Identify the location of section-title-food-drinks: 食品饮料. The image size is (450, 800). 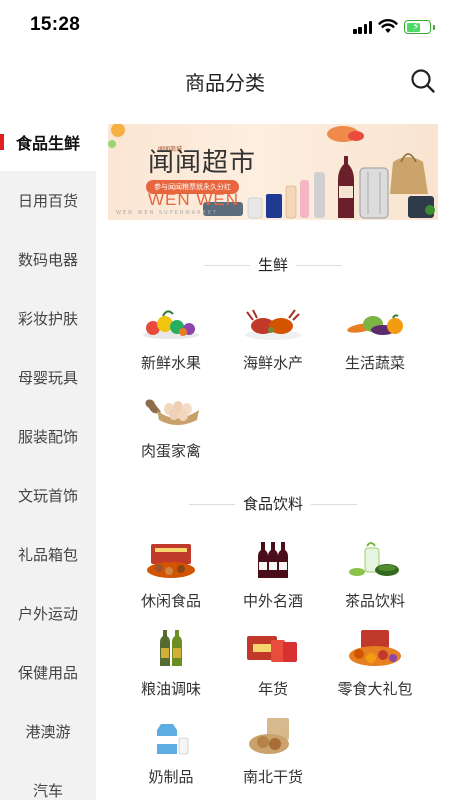
(273, 503).